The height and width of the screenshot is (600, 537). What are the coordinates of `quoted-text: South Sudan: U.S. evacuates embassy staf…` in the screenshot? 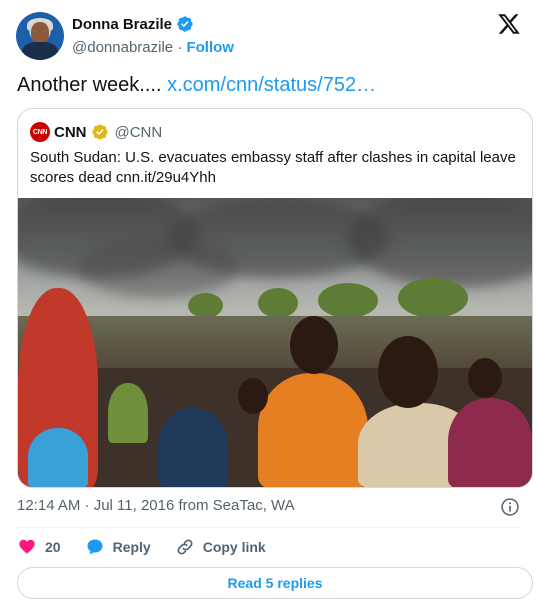 It's located at (273, 167).